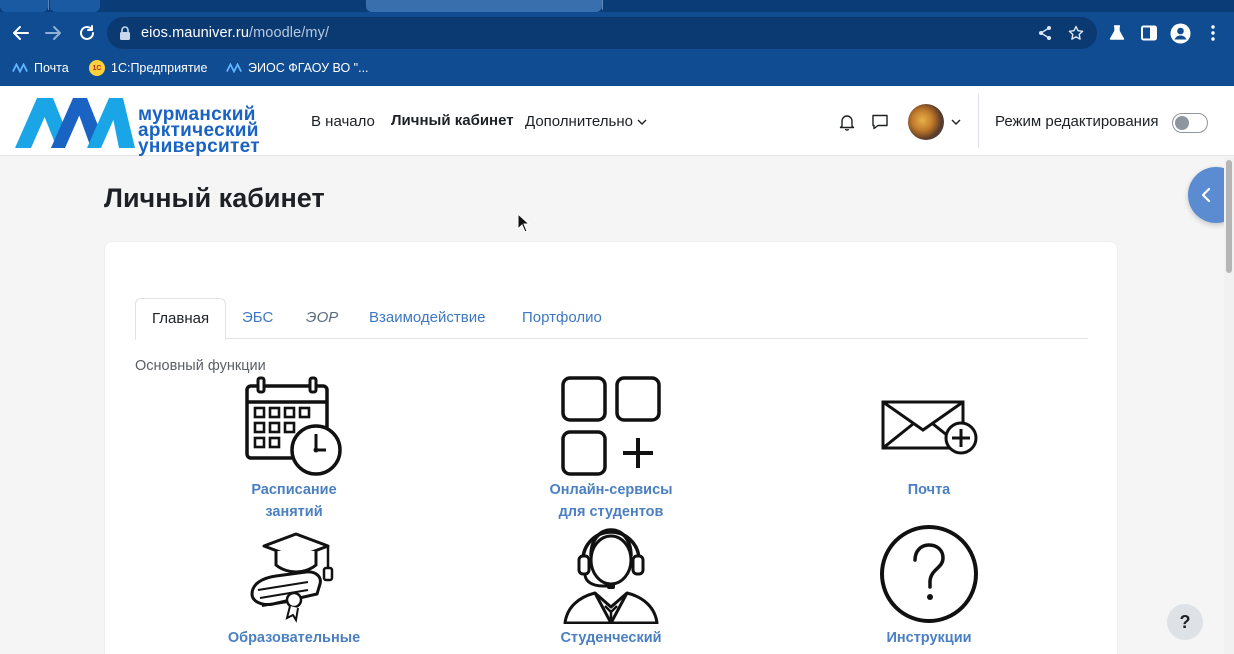 This screenshot has width=1234, height=654. I want to click on tab-portfolio: Портфолио, so click(562, 318).